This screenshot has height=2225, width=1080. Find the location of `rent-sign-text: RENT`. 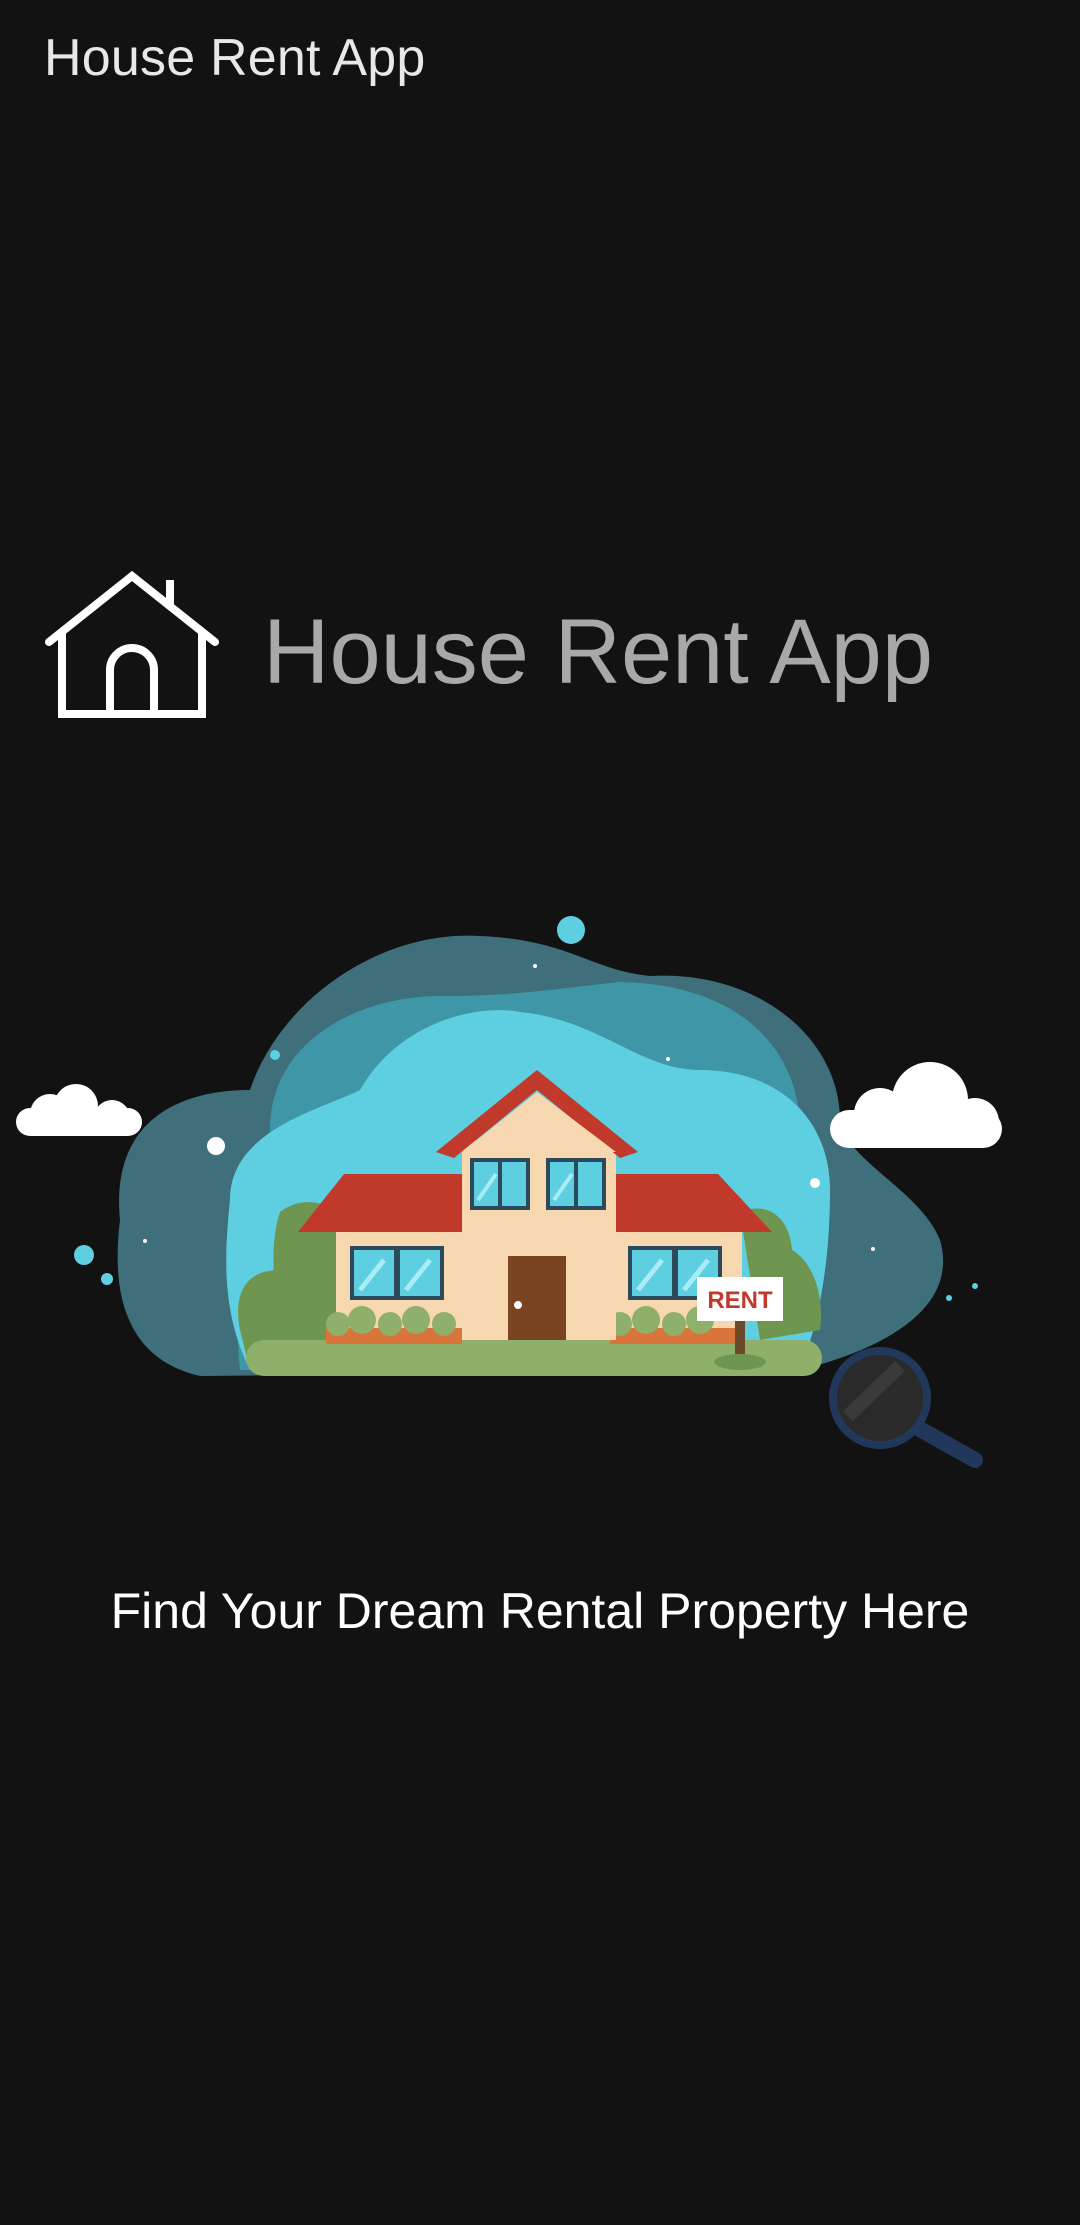

rent-sign-text: RENT is located at coordinates (740, 1300).